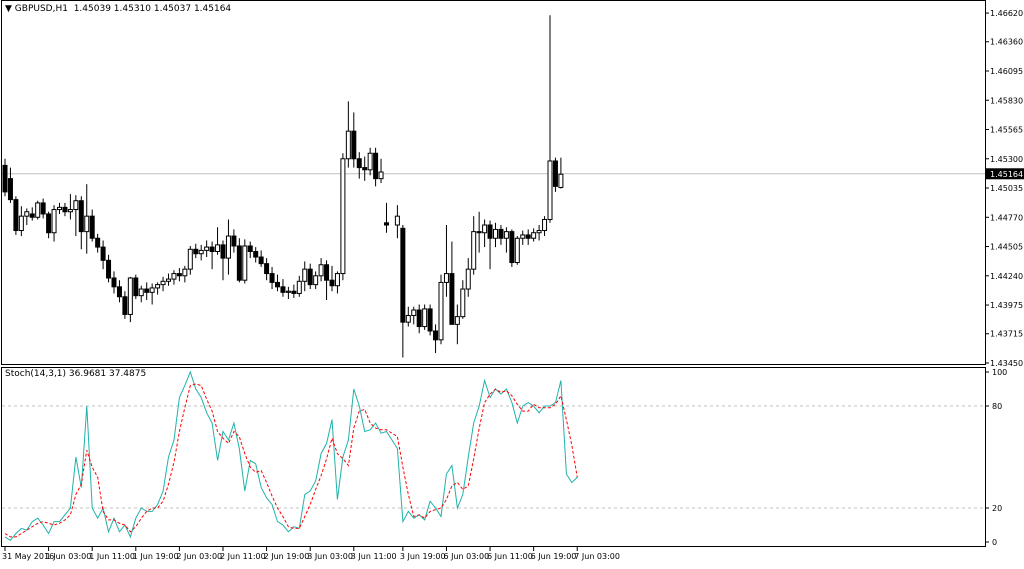 This screenshot has height=569, width=1024. I want to click on price-tick-label: 1.46095, so click(1006, 71).